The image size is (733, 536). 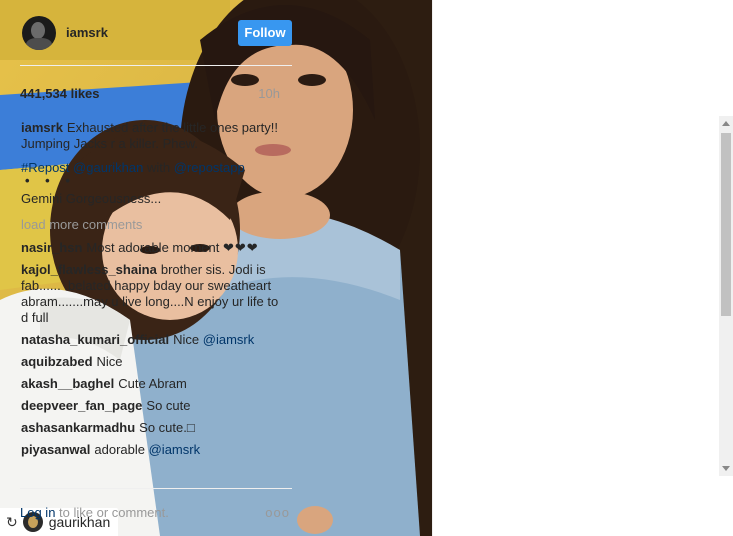 I want to click on repost-with-text: with, so click(x=158, y=167).